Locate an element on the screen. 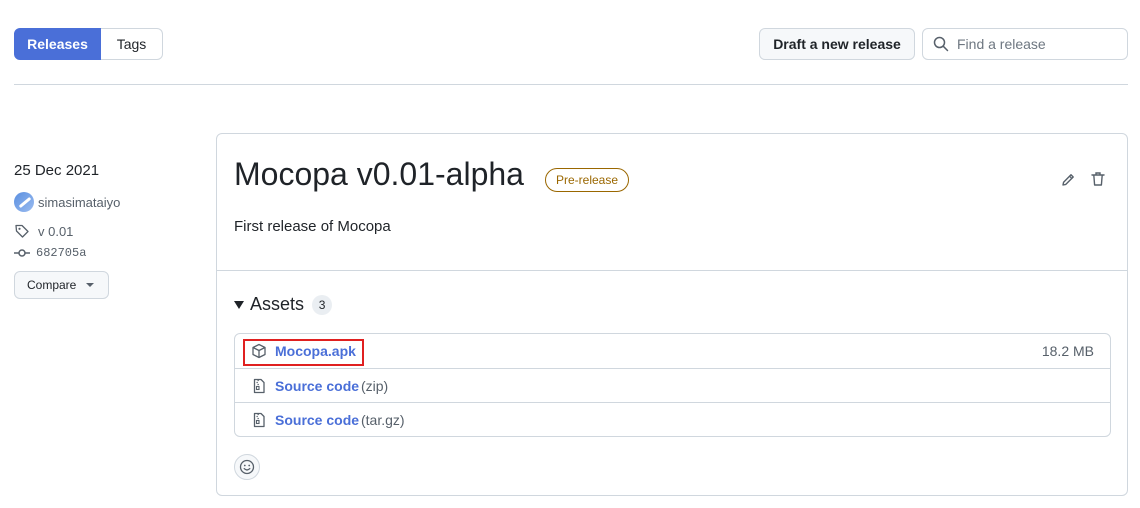  tab-releases: Releases is located at coordinates (57, 44).